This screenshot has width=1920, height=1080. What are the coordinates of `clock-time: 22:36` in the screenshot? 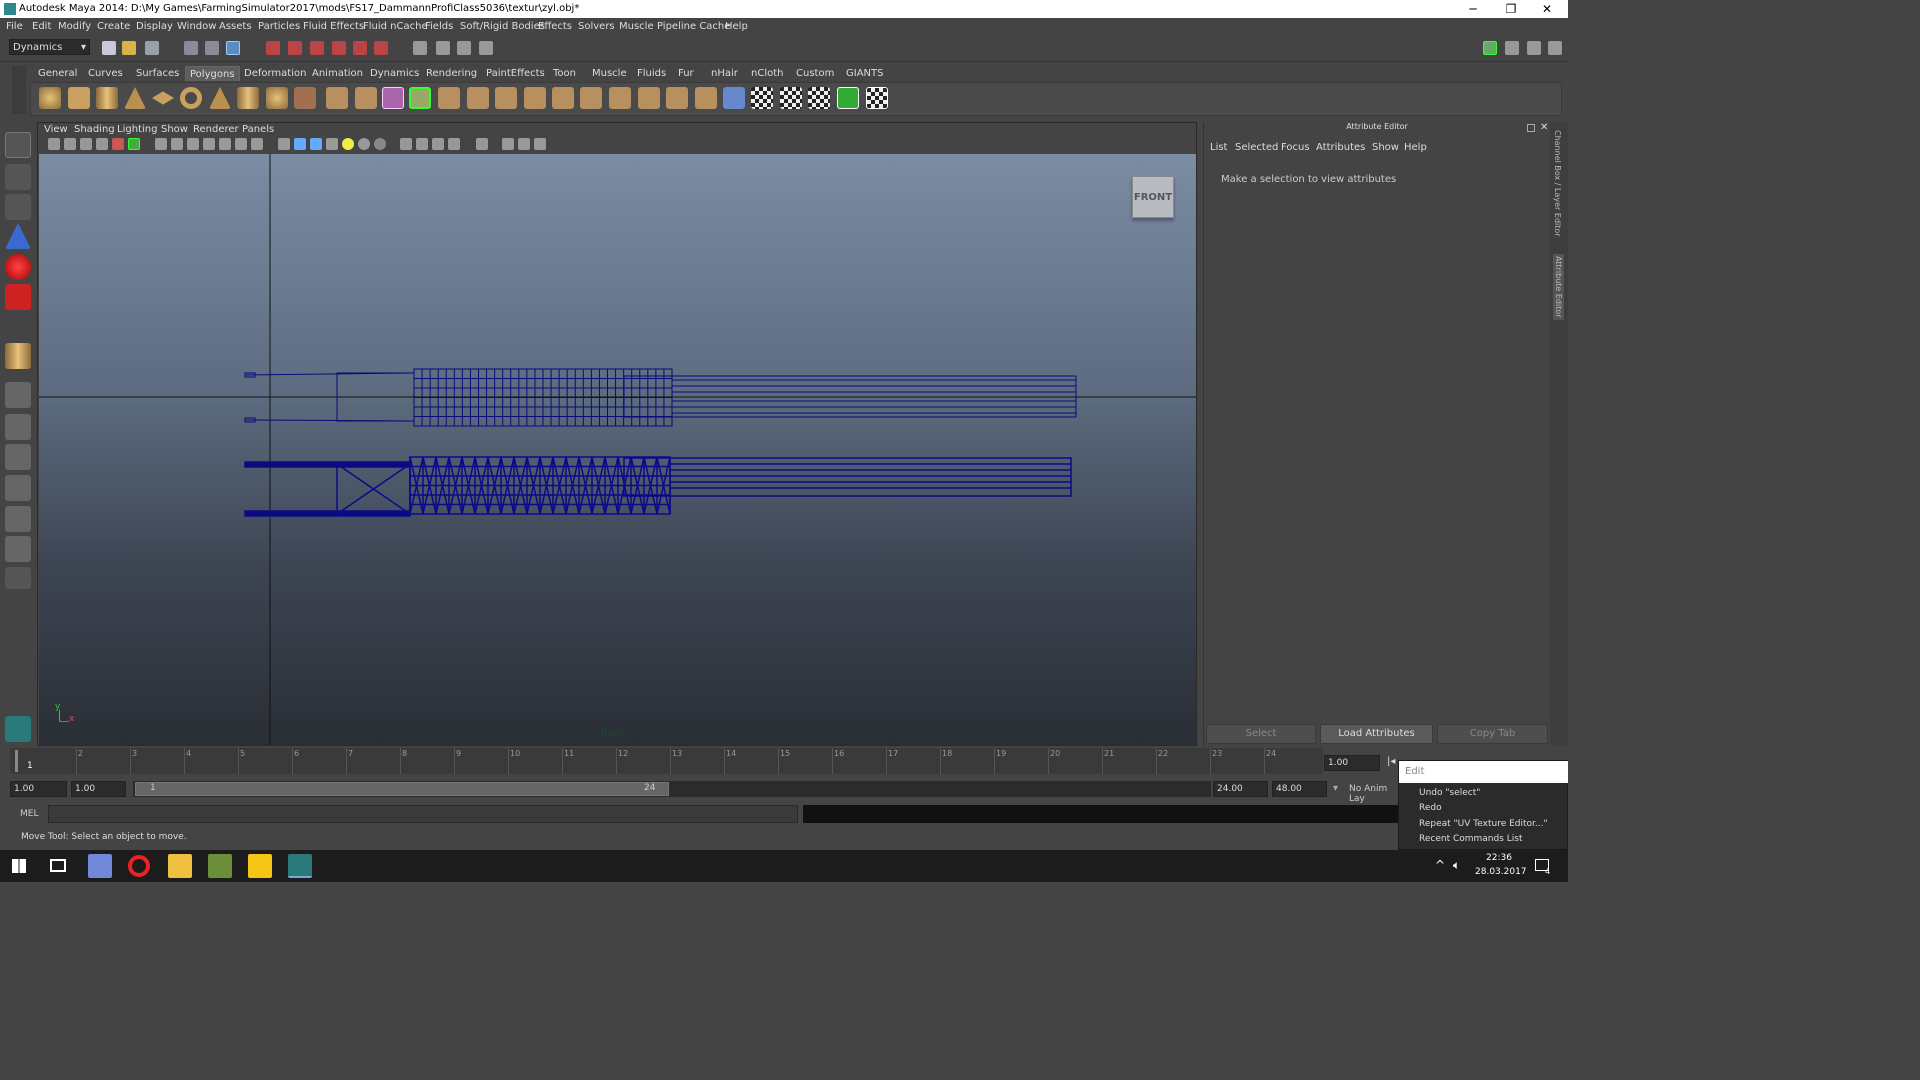 It's located at (1499, 858).